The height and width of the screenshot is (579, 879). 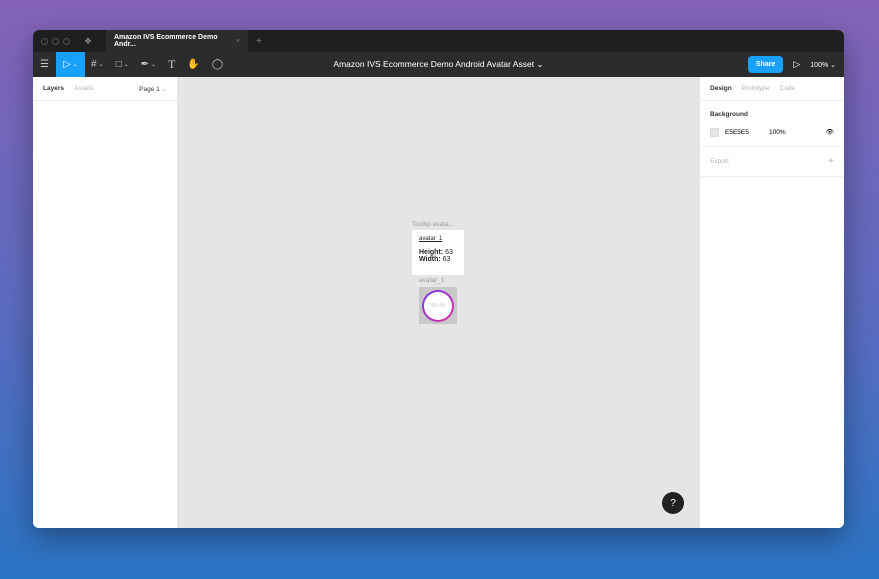 I want to click on eye-icon: 👁, so click(x=830, y=132).